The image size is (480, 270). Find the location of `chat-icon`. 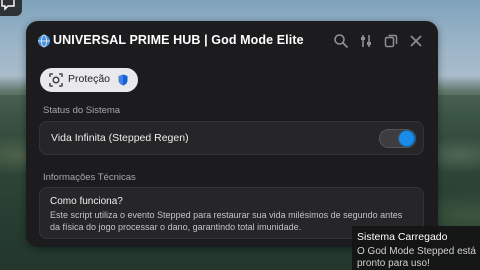

chat-icon is located at coordinates (8, 5).